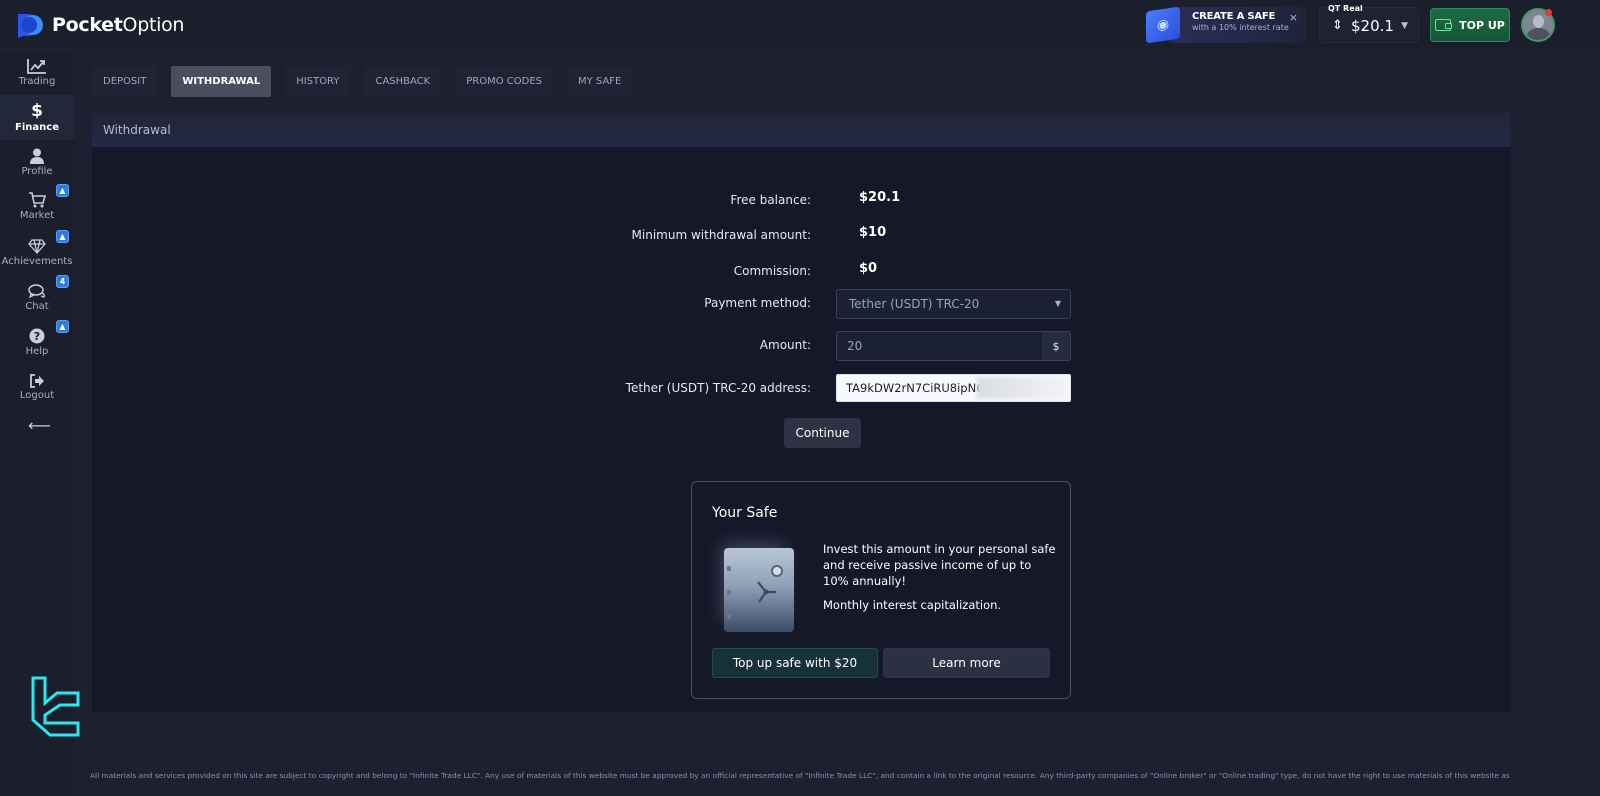 The image size is (1600, 796). What do you see at coordinates (37, 261) in the screenshot?
I see `sidebar-label: Achievements` at bounding box center [37, 261].